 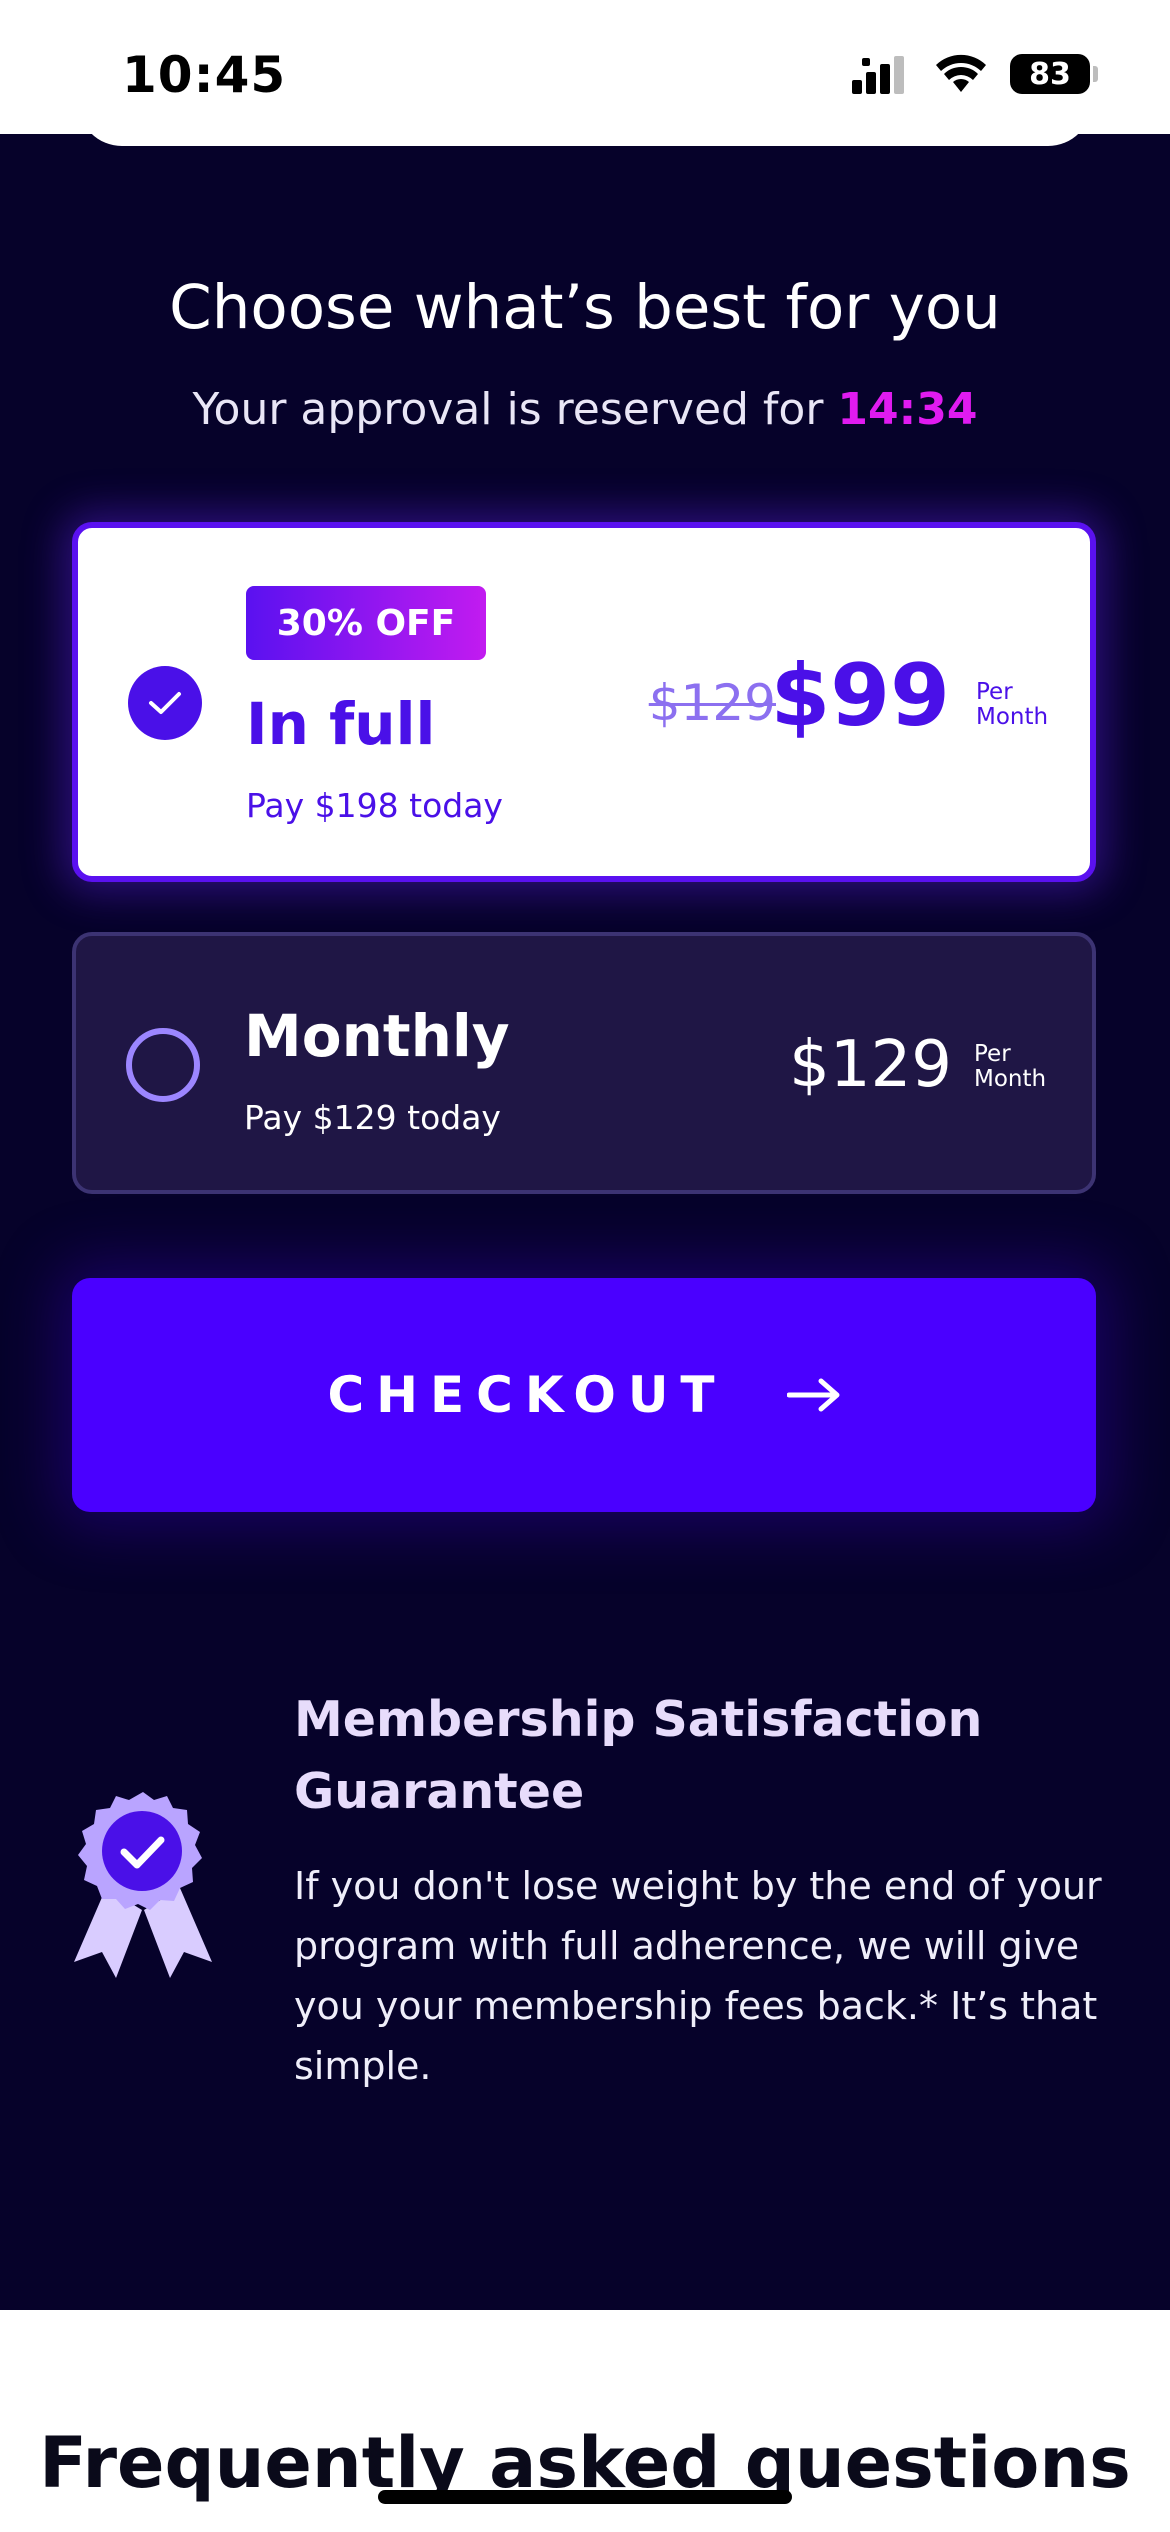 What do you see at coordinates (163, 1065) in the screenshot?
I see `plan-unselected-radio` at bounding box center [163, 1065].